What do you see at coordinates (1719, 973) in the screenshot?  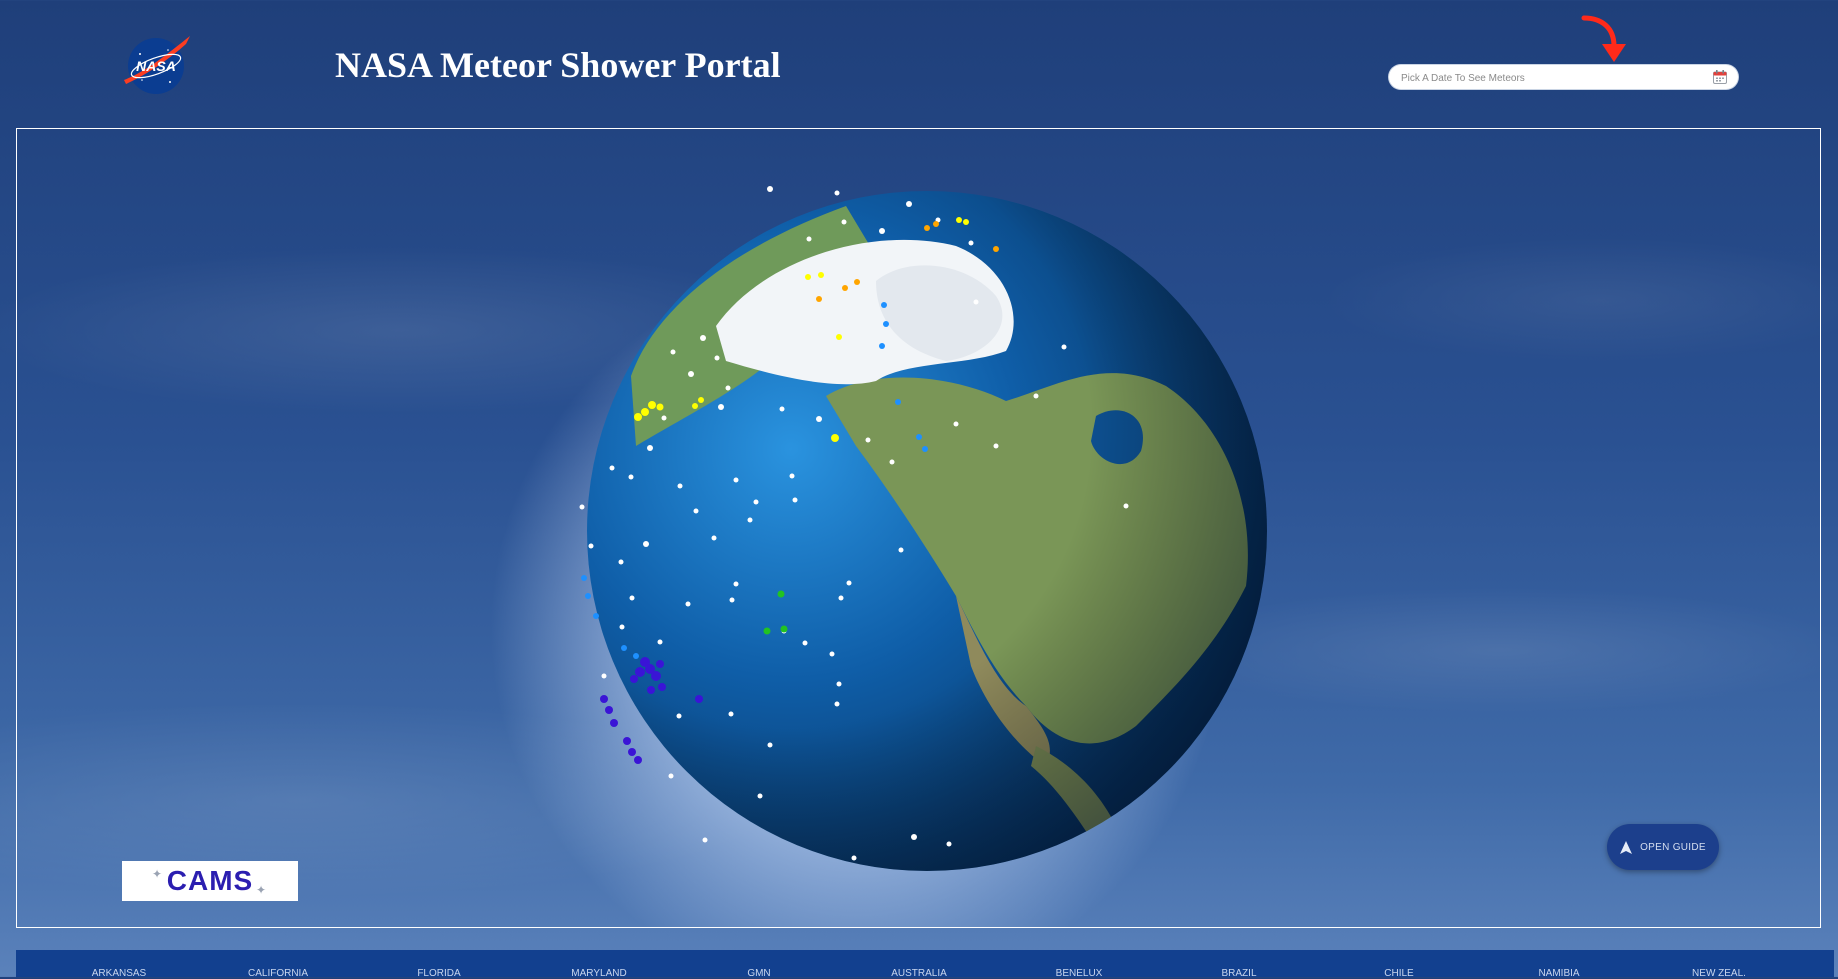 I see `nav-item-new-zealand: NEW ZEAL.` at bounding box center [1719, 973].